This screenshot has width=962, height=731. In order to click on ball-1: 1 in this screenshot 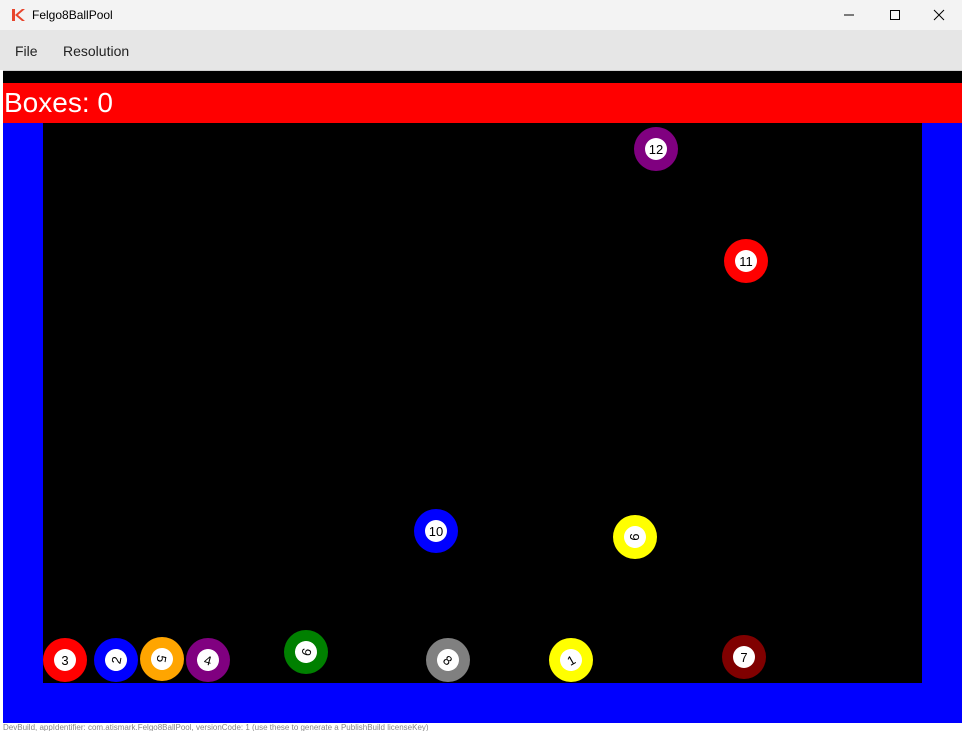, I will do `click(571, 660)`.